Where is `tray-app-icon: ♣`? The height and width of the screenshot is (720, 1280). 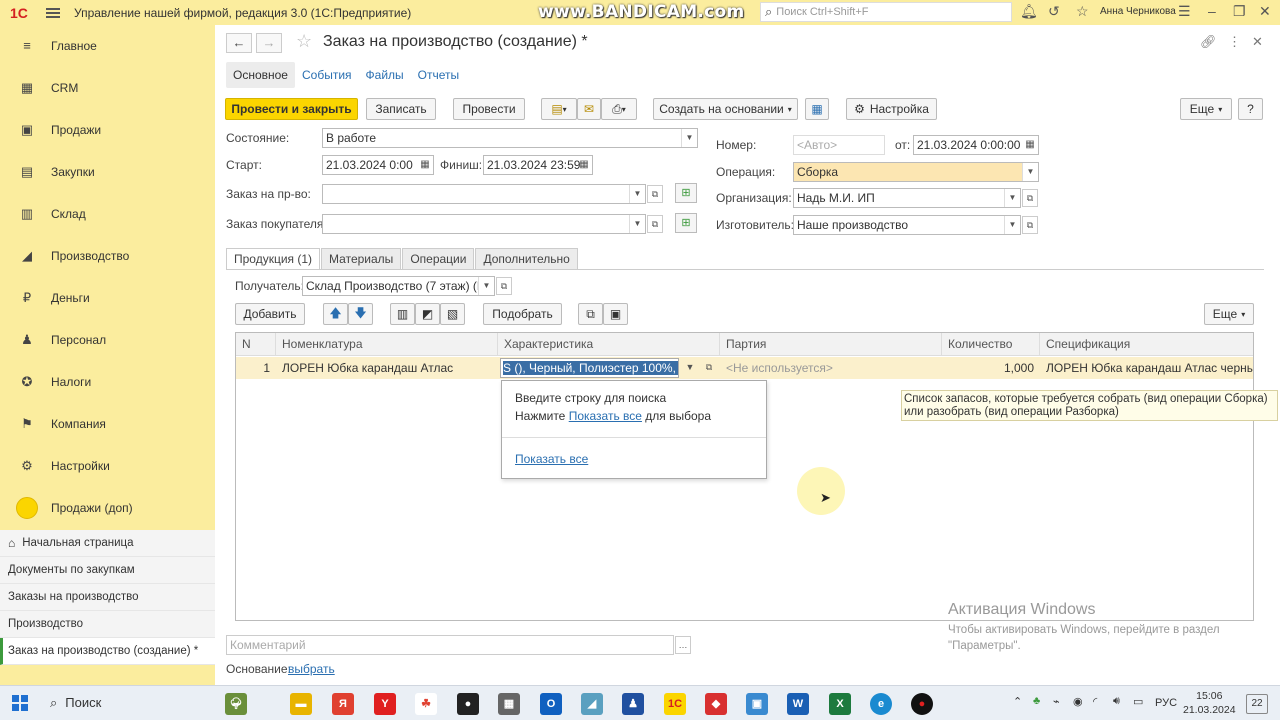
tray-app-icon: ♣ is located at coordinates (1036, 701).